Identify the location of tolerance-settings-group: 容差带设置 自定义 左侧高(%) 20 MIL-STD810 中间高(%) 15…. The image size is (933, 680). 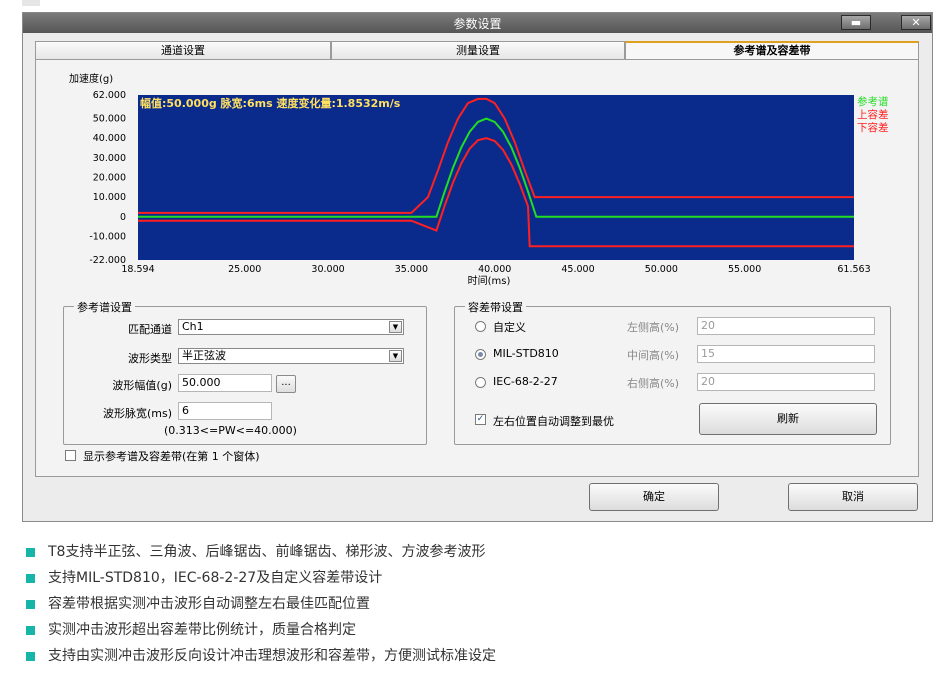
(672, 372).